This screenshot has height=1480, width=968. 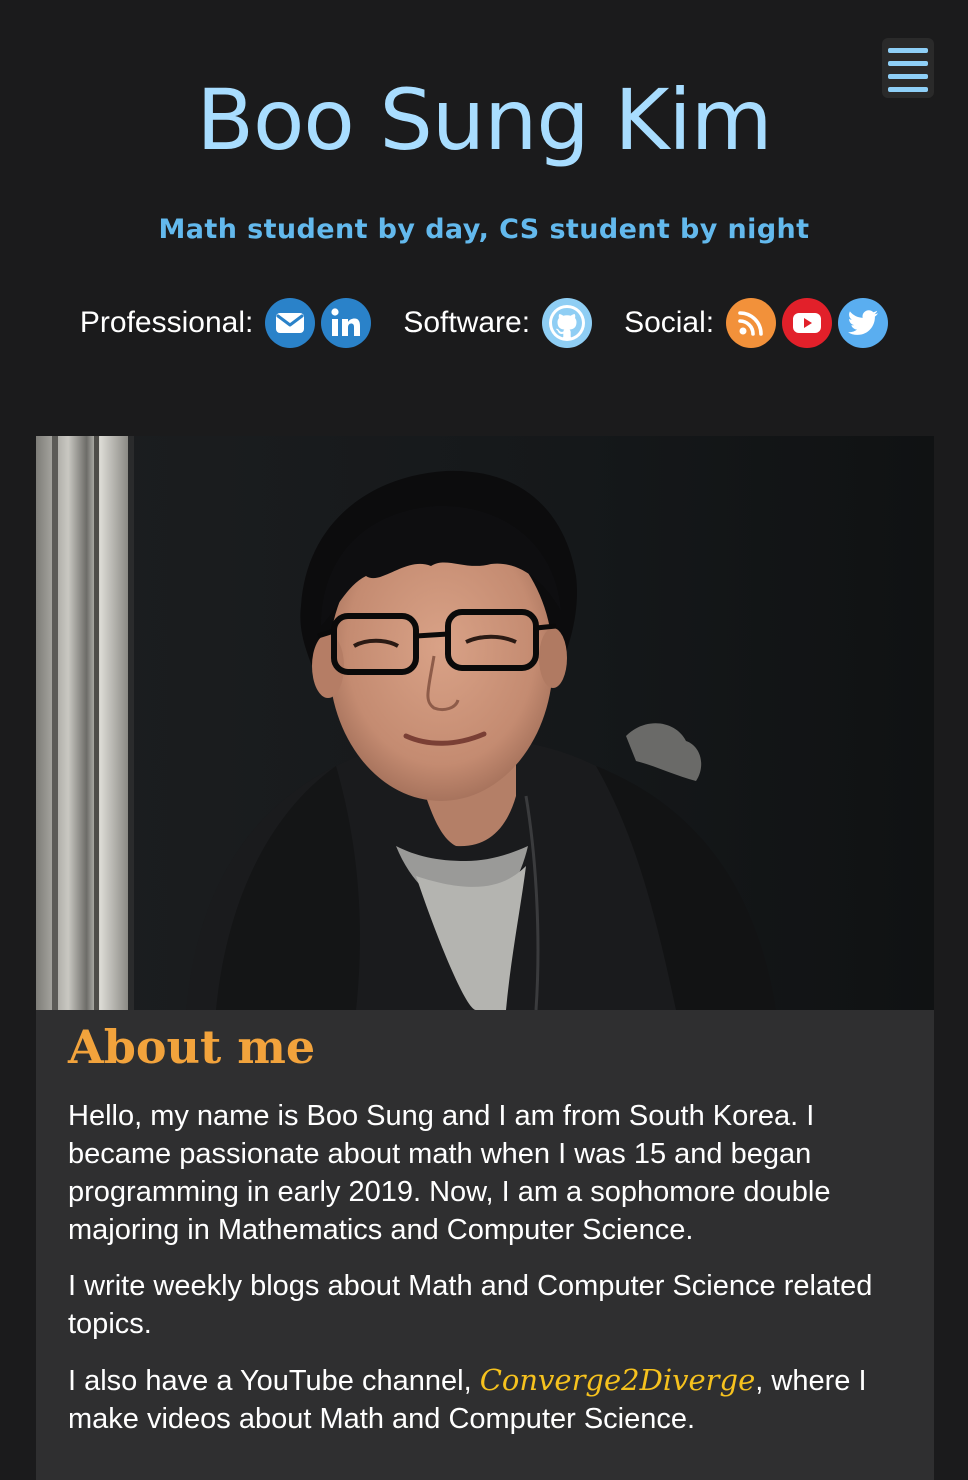 I want to click on software-links: Software:, so click(x=498, y=323).